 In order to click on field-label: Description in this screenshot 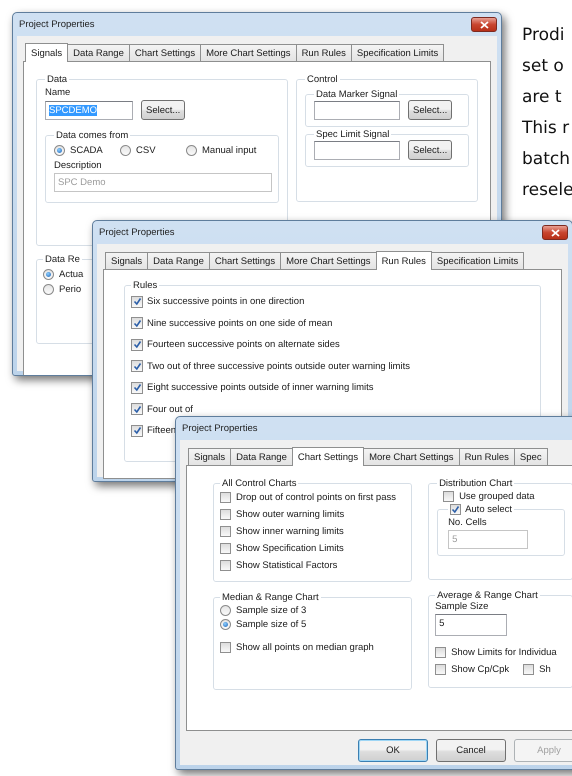, I will do `click(78, 165)`.